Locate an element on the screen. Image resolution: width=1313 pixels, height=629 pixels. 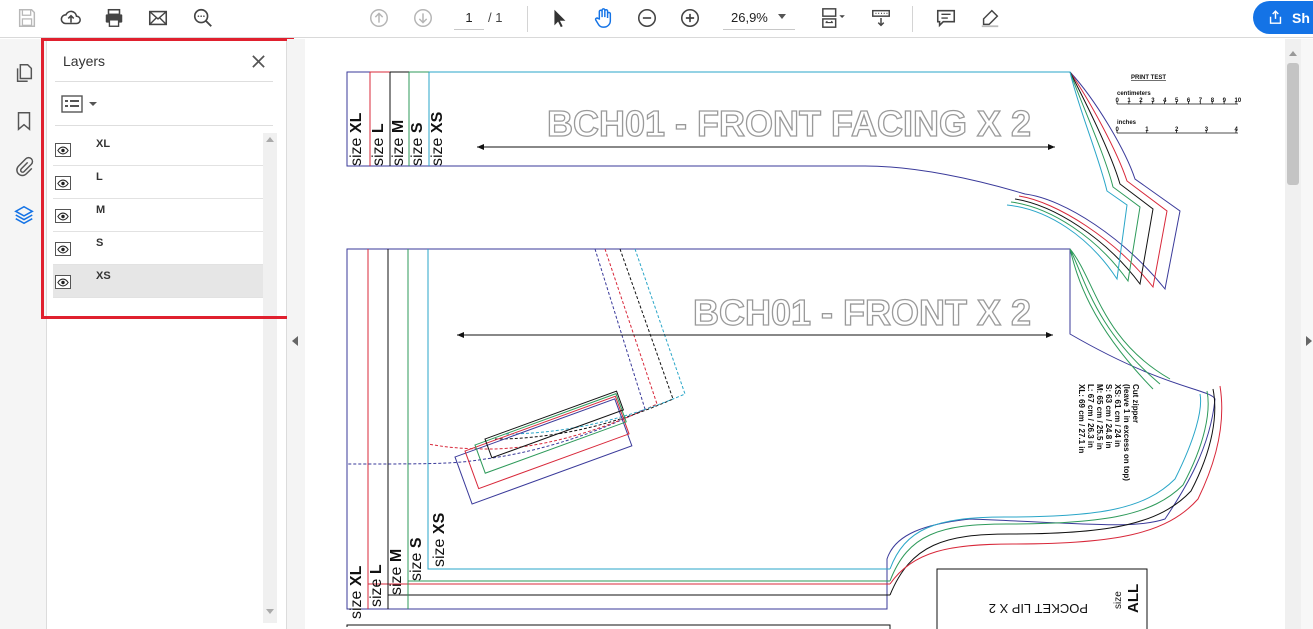
search-zoom-icon is located at coordinates (203, 18).